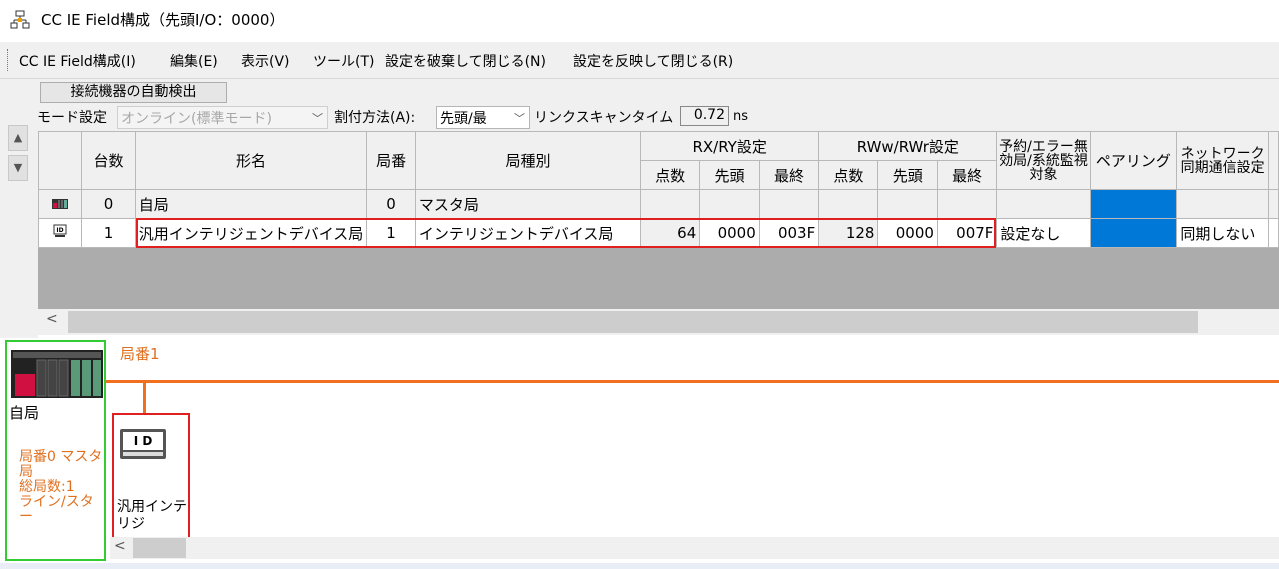 The image size is (1279, 569). I want to click on header-rx-start: 先頭, so click(729, 175).